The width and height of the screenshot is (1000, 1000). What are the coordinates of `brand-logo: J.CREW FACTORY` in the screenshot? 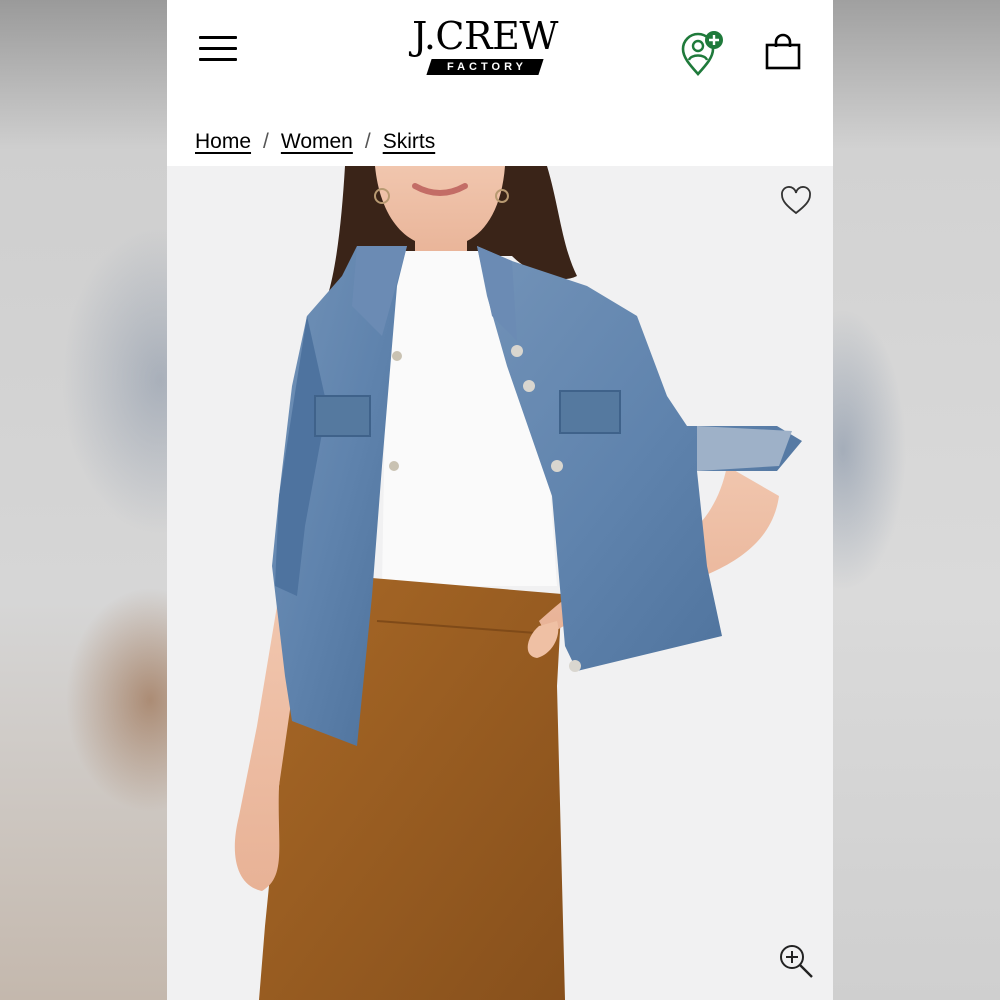 It's located at (485, 49).